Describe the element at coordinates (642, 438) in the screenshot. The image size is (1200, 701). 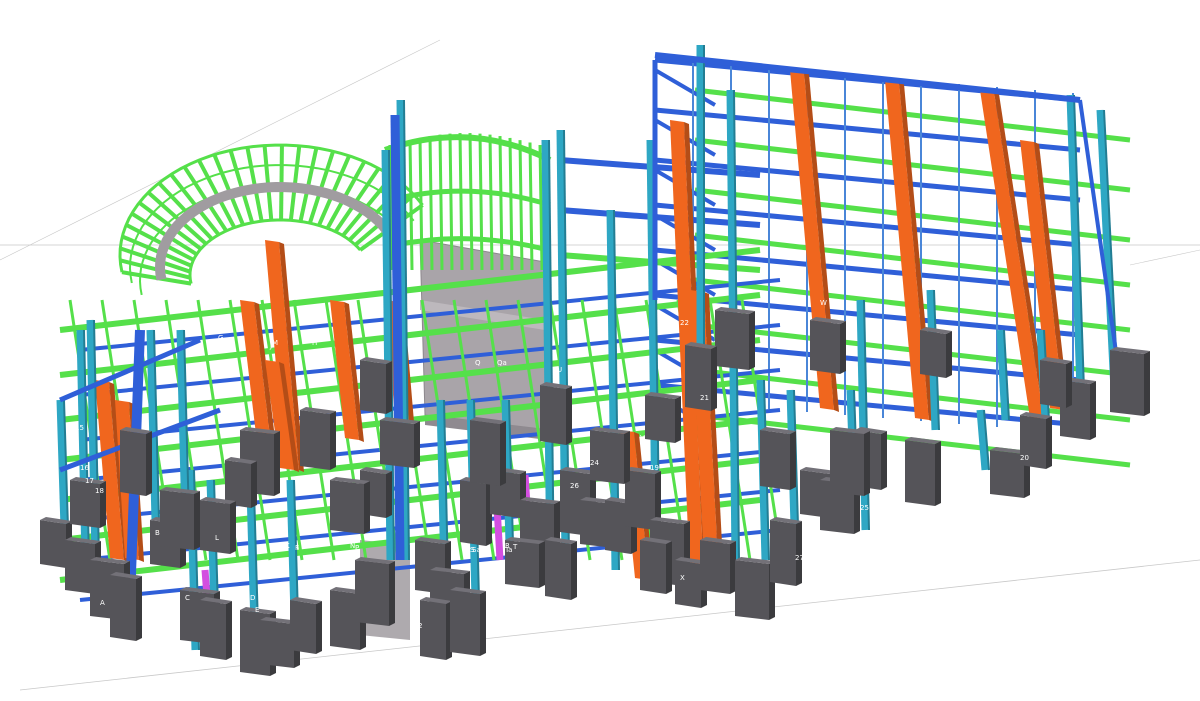
I see `grid-label: V` at that location.